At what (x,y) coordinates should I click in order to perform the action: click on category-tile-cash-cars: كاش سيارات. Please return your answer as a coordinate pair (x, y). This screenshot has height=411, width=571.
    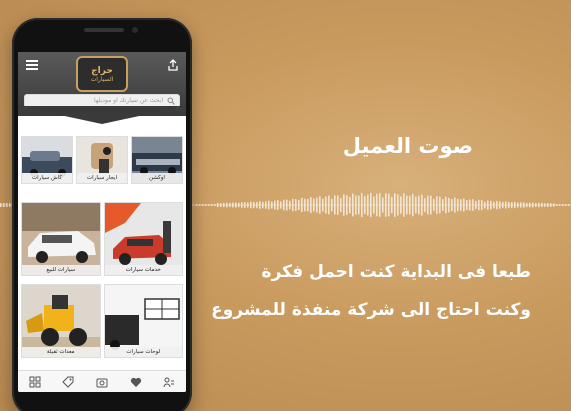
    Looking at the image, I should click on (47, 160).